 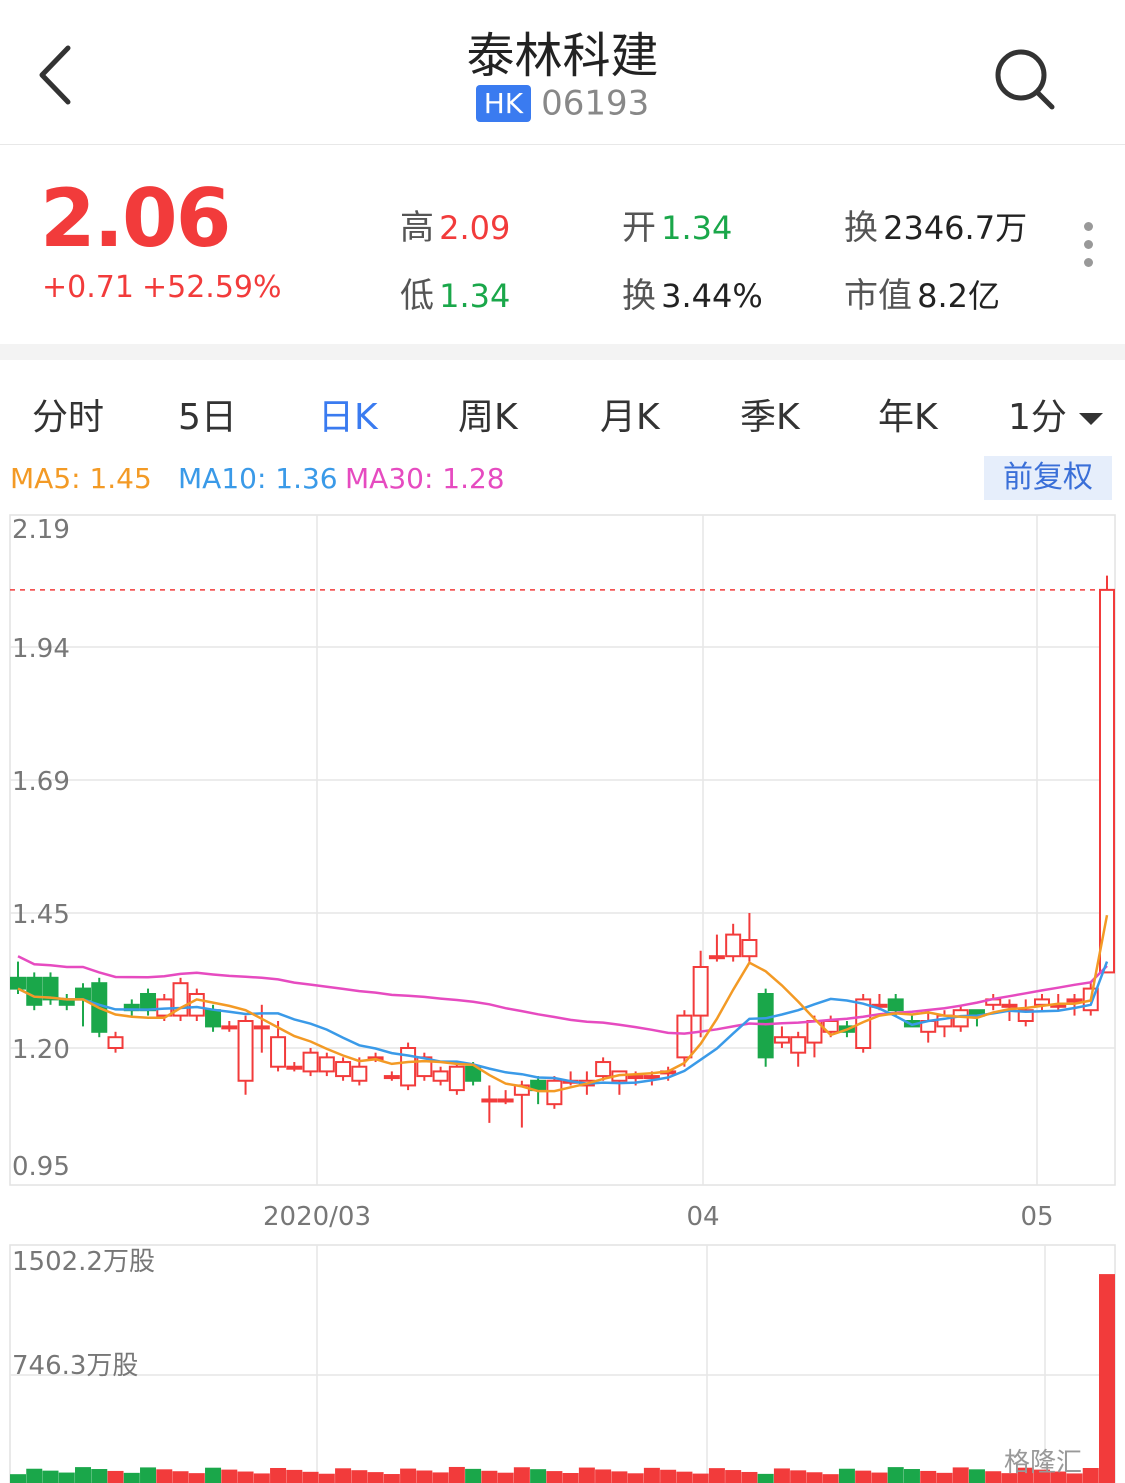 I want to click on watermark-logo: 格隆汇, so click(x=1043, y=1463).